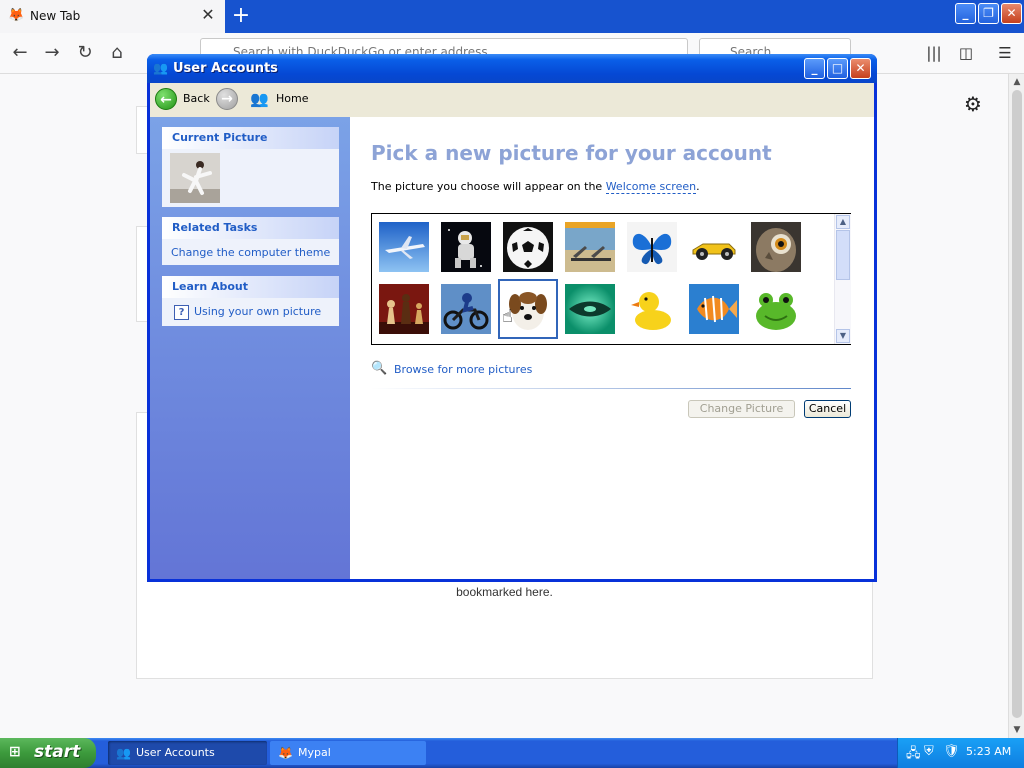 The height and width of the screenshot is (768, 1024). Describe the element at coordinates (827, 409) in the screenshot. I see `cancel-button: Cancel` at that location.